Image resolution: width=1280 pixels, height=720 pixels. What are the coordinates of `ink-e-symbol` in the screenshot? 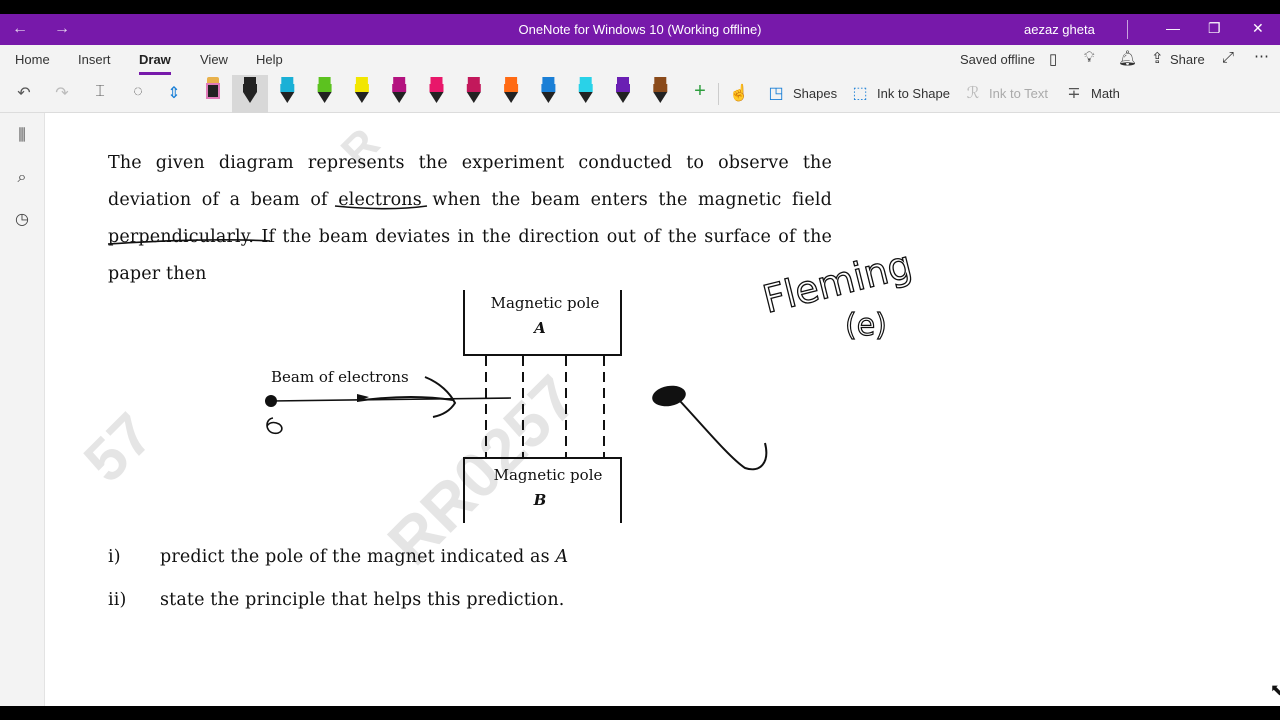 It's located at (274, 426).